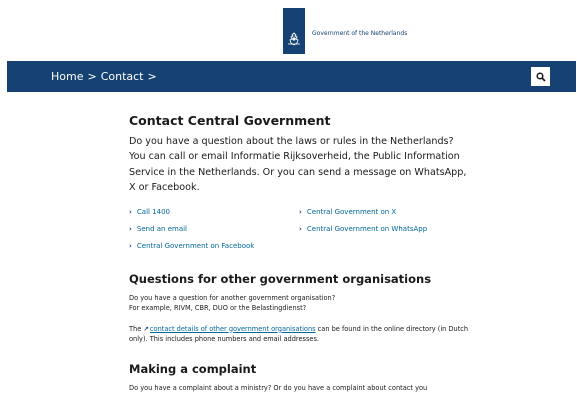  I want to click on search-icon, so click(540, 76).